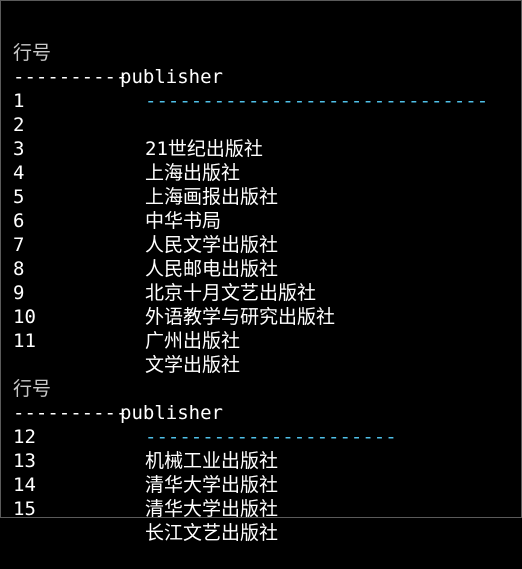  What do you see at coordinates (212, 461) in the screenshot?
I see `publisher-name: 机械工业出版社` at bounding box center [212, 461].